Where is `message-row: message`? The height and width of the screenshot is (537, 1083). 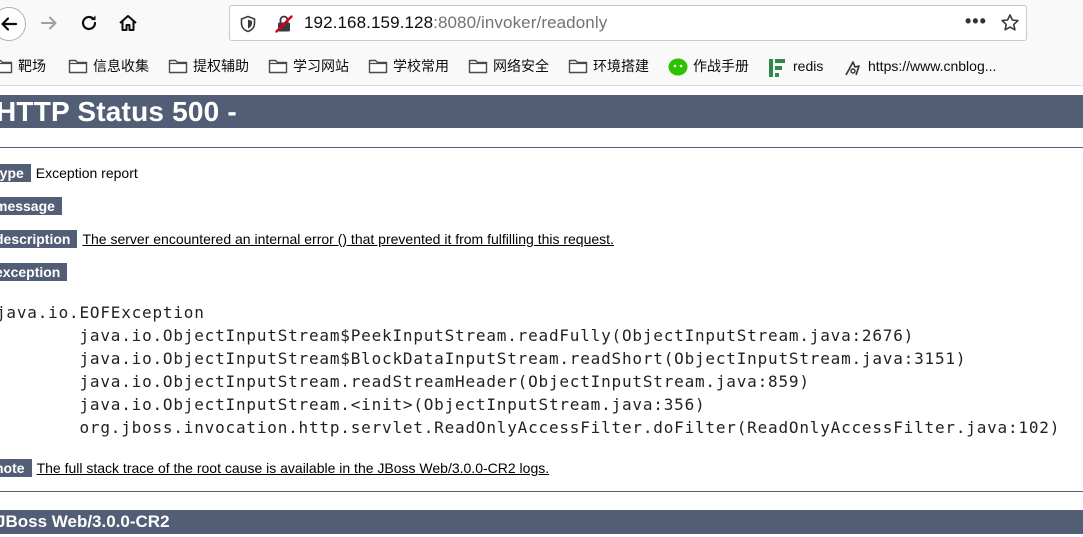
message-row: message is located at coordinates (33, 206).